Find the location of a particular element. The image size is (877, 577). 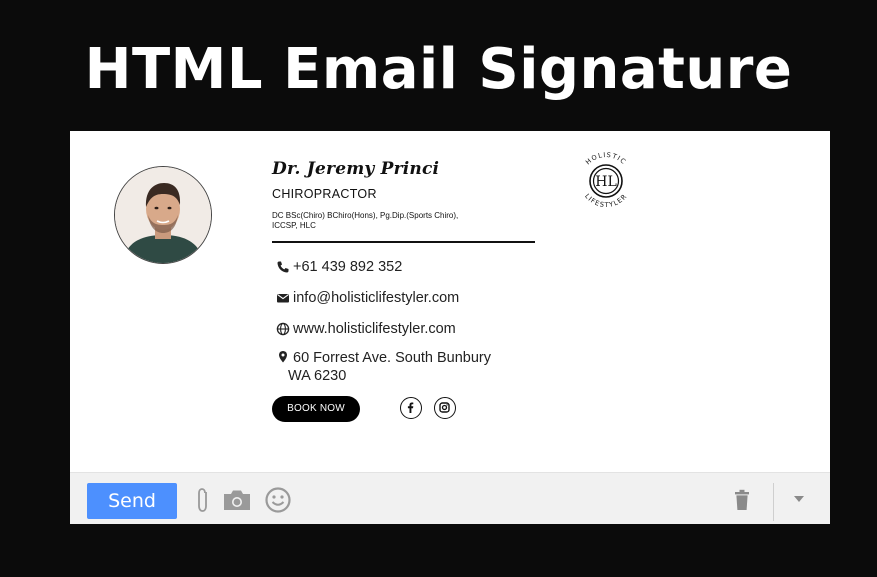

email-row: info@holisticlifestyler.com is located at coordinates (367, 298).